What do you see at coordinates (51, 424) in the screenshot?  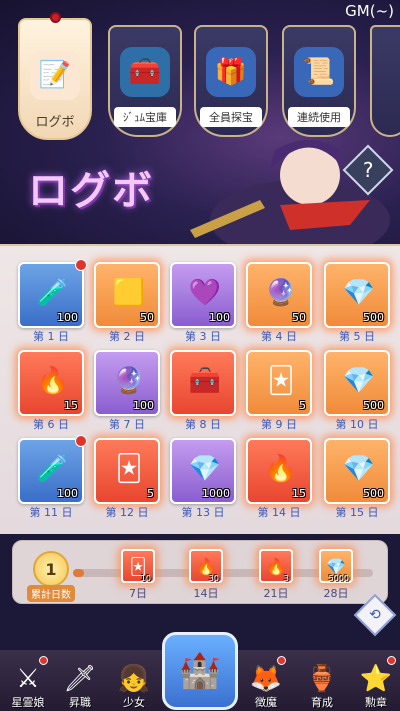 I see `reward-day-label: 第 6 日` at bounding box center [51, 424].